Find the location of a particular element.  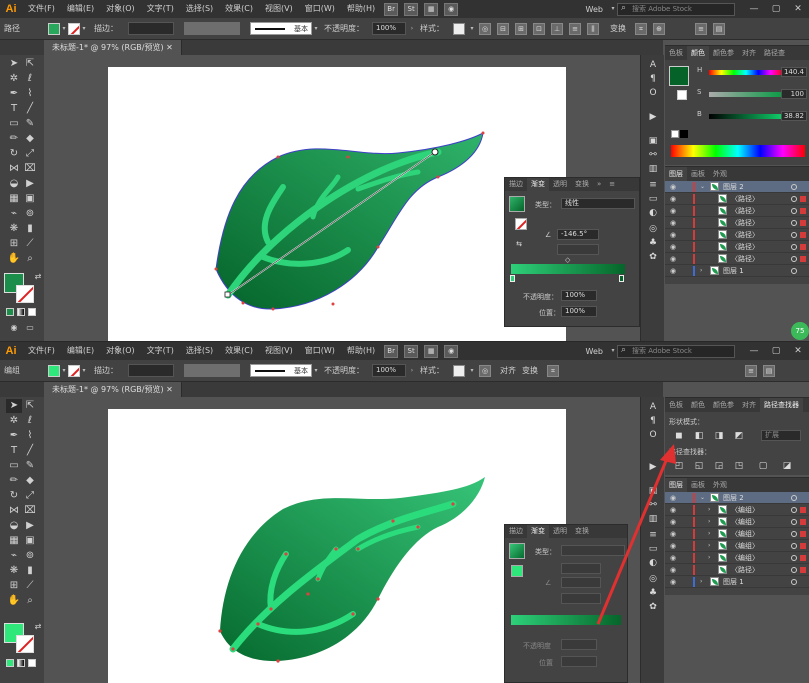

eyedropper-tool-icon: ⌁ is located at coordinates (14, 556).